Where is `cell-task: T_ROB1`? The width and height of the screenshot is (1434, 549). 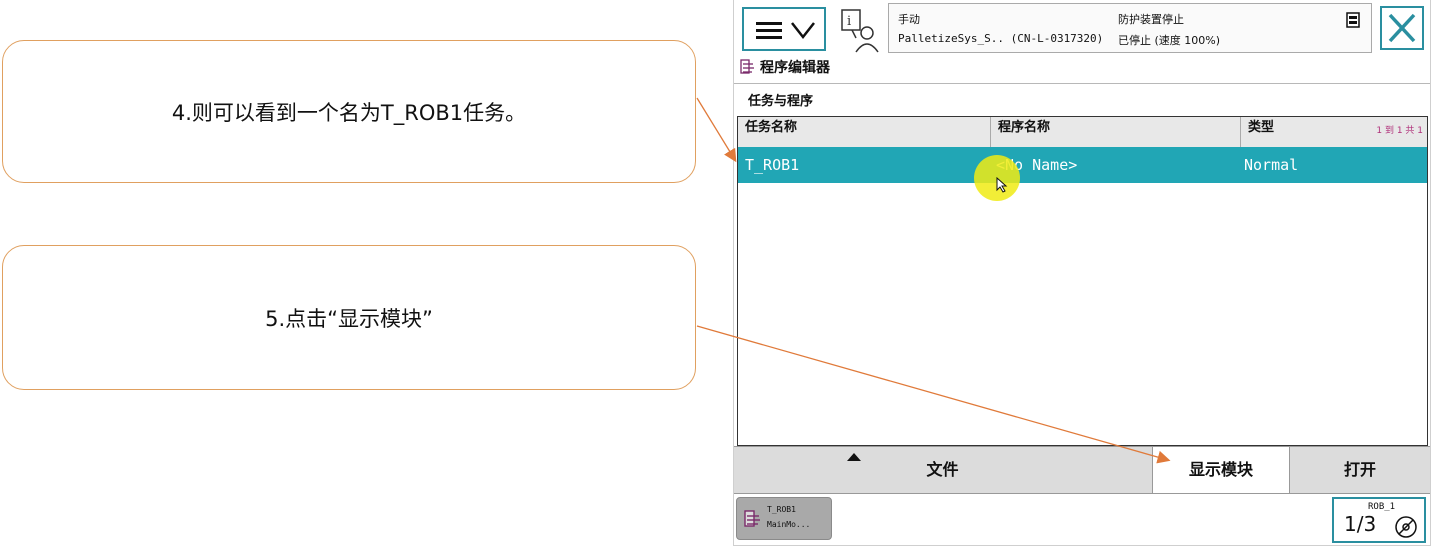 cell-task: T_ROB1 is located at coordinates (772, 165).